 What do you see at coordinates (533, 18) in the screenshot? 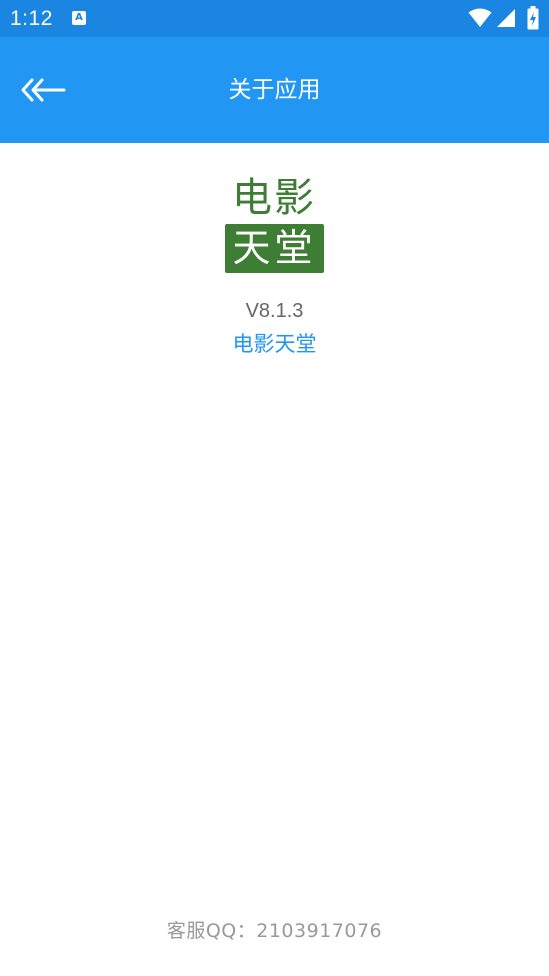
I see `battery-charging-icon` at bounding box center [533, 18].